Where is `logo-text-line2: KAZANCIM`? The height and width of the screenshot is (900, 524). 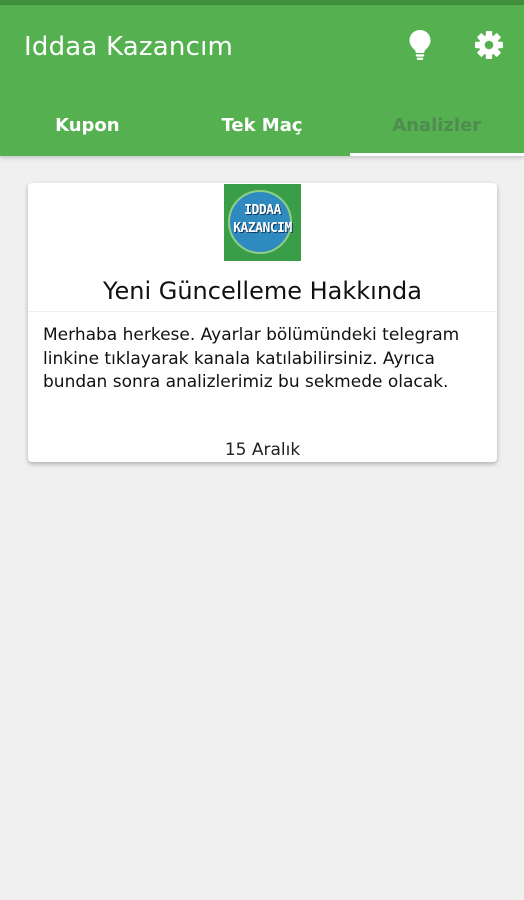
logo-text-line2: KAZANCIM is located at coordinates (262, 228).